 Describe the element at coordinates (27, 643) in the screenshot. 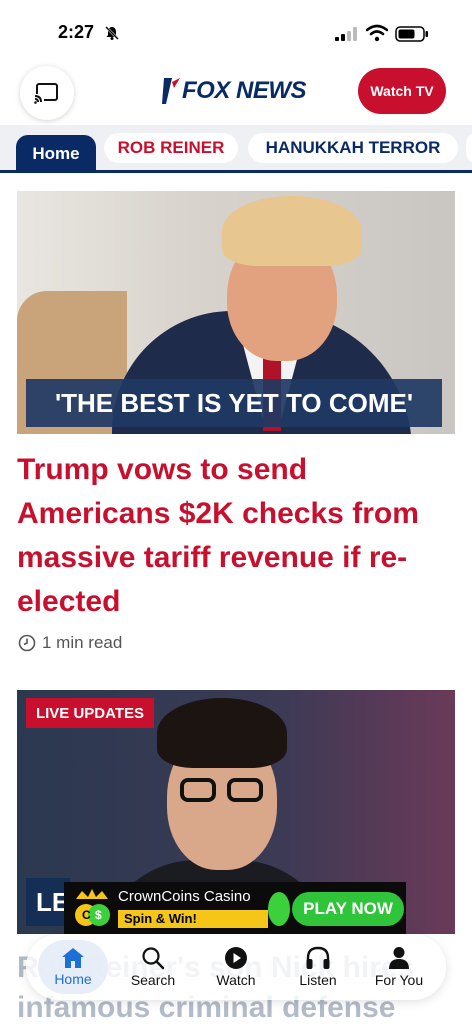

I see `clock-icon` at that location.